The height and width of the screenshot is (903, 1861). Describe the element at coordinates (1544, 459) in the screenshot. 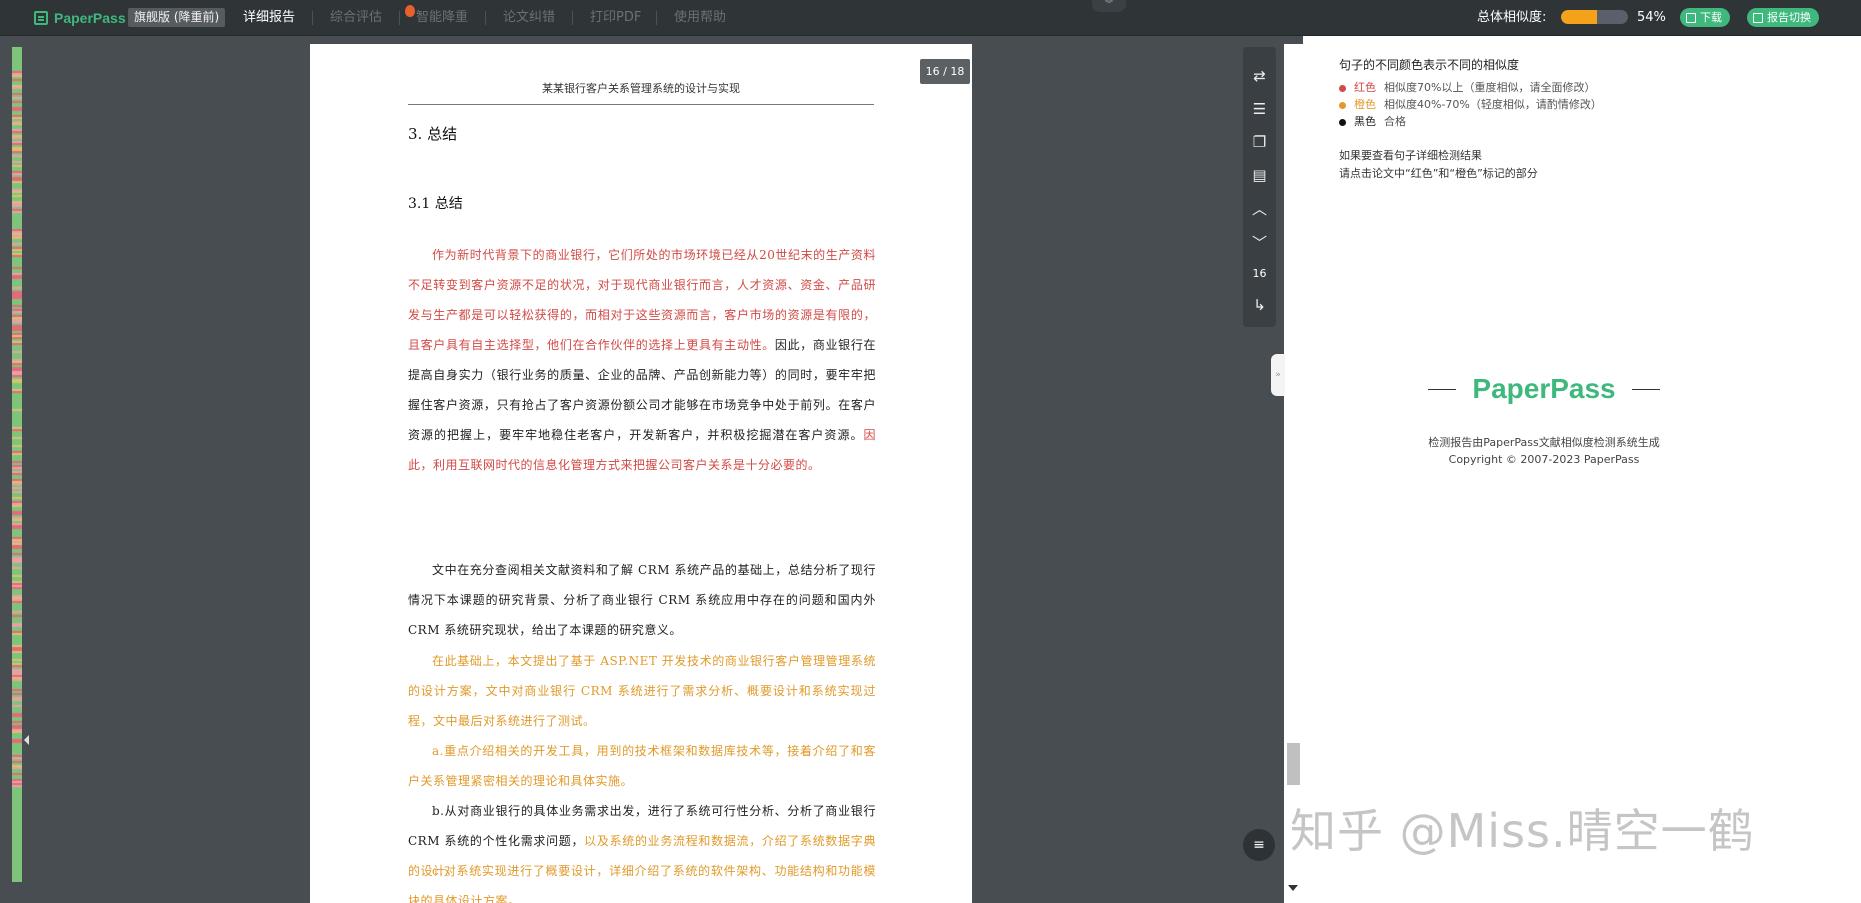

I see `footer-copyright: Copyright © 2007-2023 PaperPass` at that location.